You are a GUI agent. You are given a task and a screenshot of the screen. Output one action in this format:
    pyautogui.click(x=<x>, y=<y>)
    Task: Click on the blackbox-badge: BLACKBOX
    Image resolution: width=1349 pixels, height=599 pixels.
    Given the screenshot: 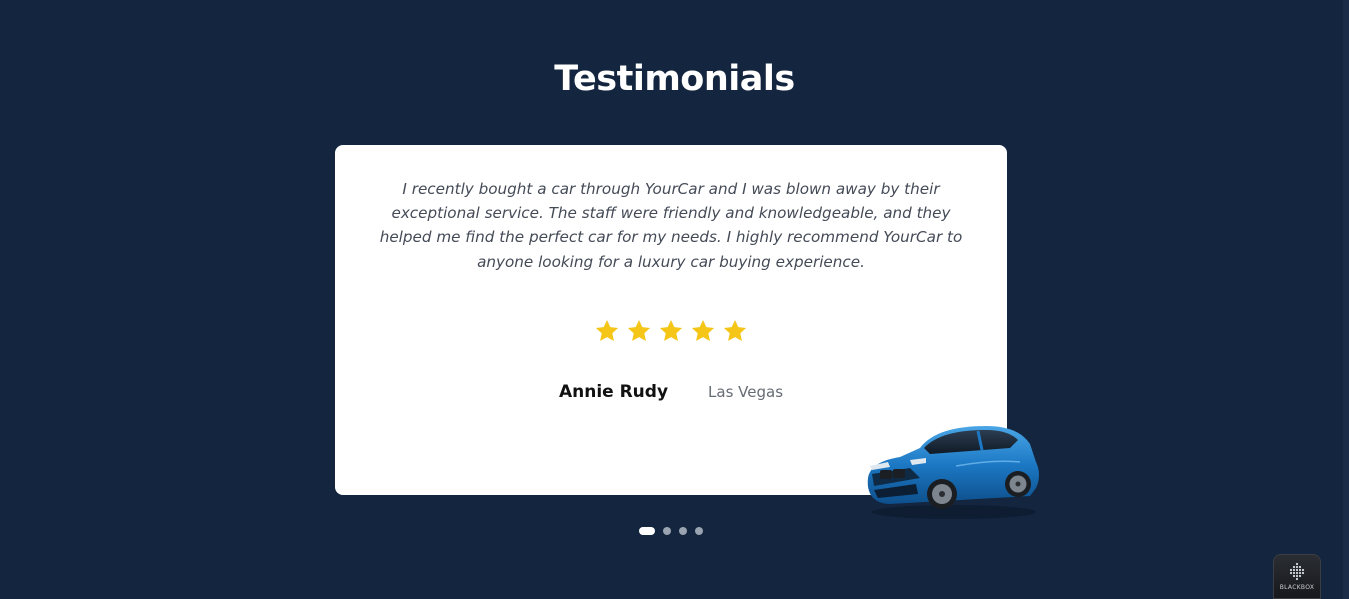 What is the action you would take?
    pyautogui.click(x=1297, y=576)
    